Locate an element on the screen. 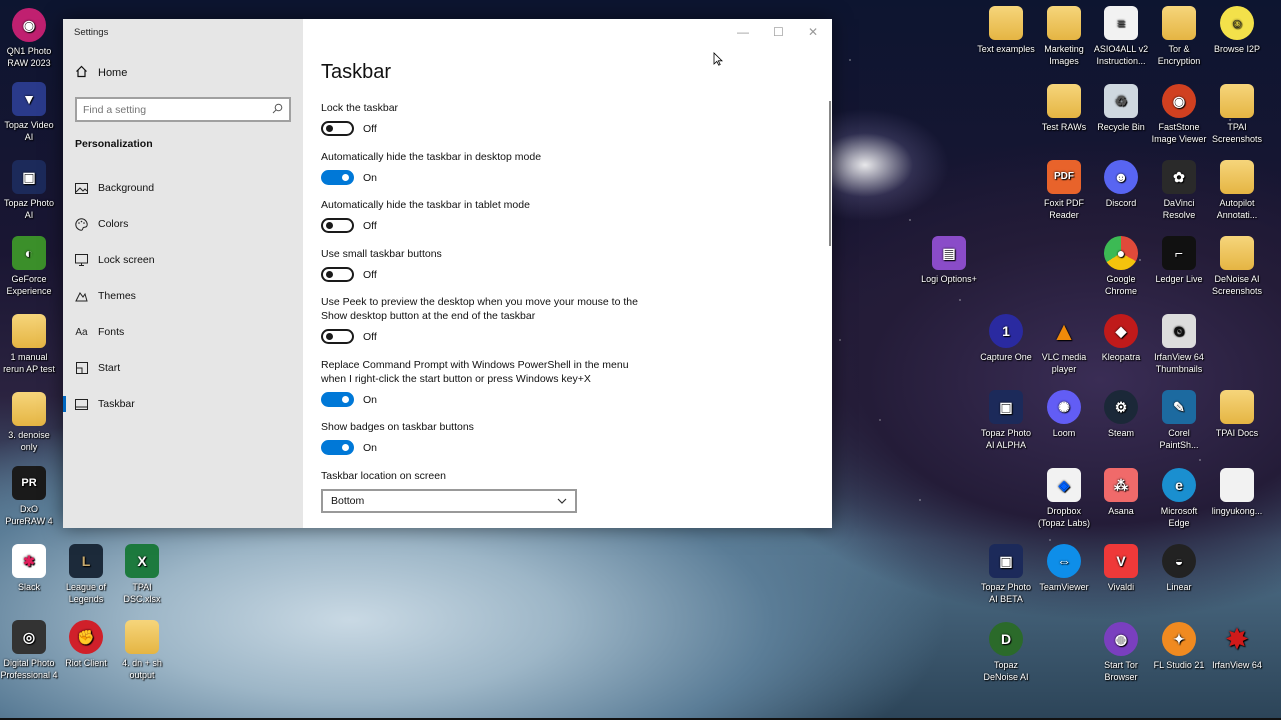 This screenshot has height=720, width=1281. taskbar-location-dropdown: Bottom is located at coordinates (449, 501).